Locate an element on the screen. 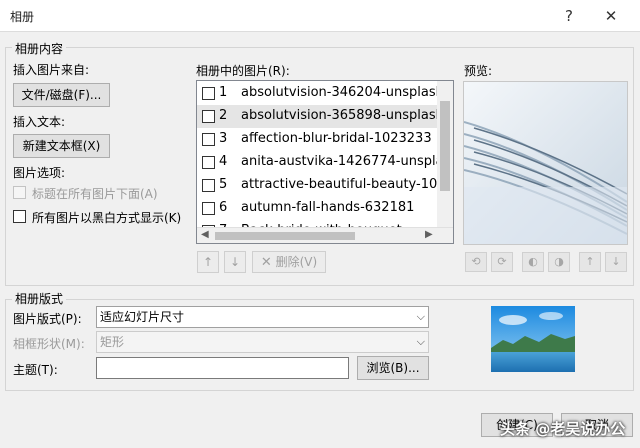 The height and width of the screenshot is (448, 640). arrow-down-icon: ↓ is located at coordinates (235, 262).